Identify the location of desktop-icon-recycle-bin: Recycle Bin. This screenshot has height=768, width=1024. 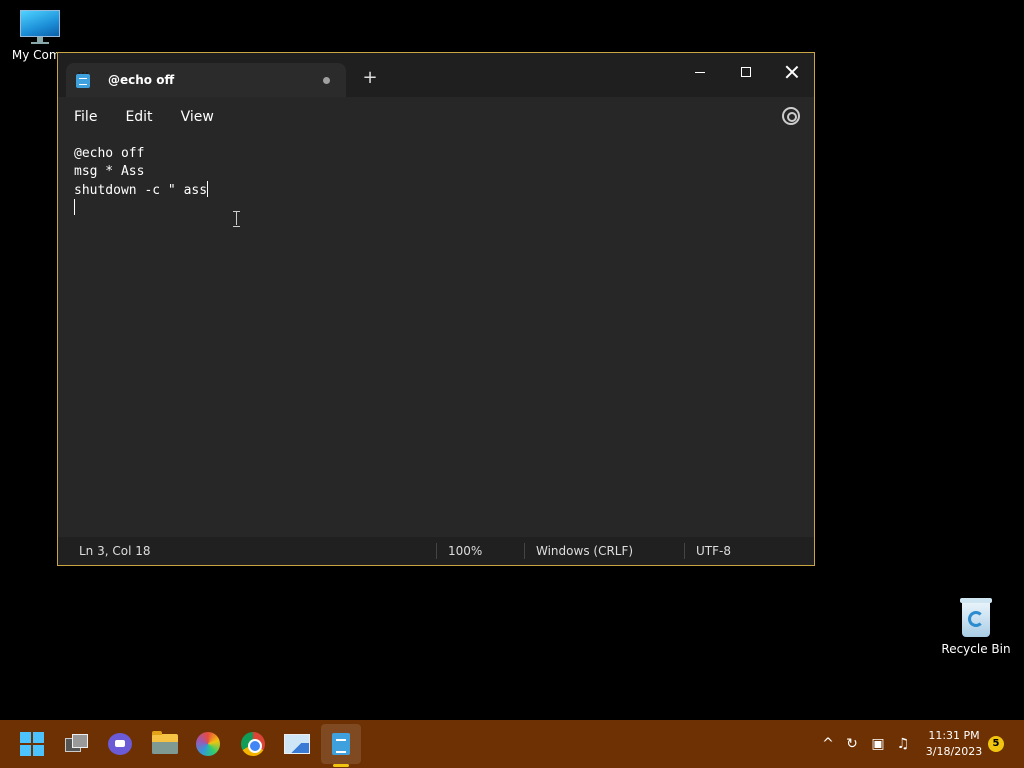
(976, 626).